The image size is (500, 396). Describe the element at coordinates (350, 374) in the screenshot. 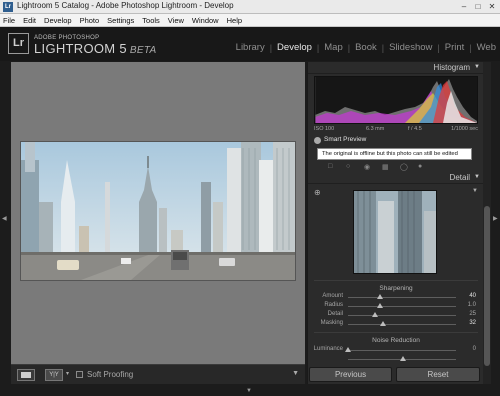

I see `previous-button: Previous` at that location.